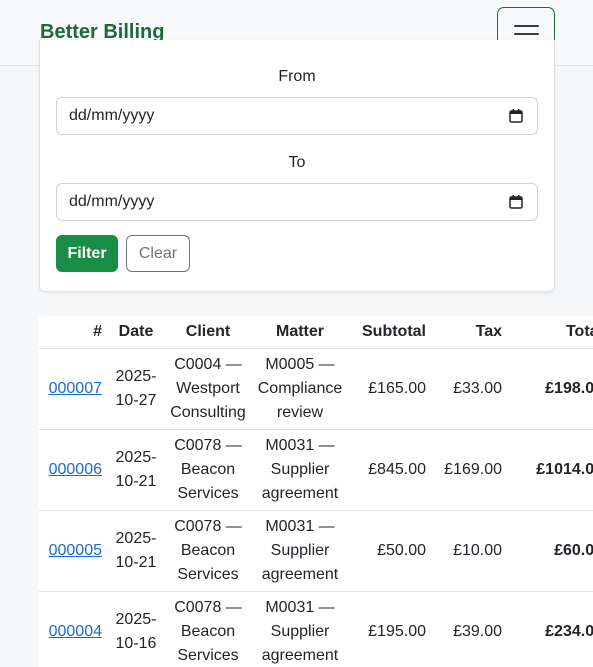  I want to click on invoice-subtotal: £195.00, so click(390, 629).